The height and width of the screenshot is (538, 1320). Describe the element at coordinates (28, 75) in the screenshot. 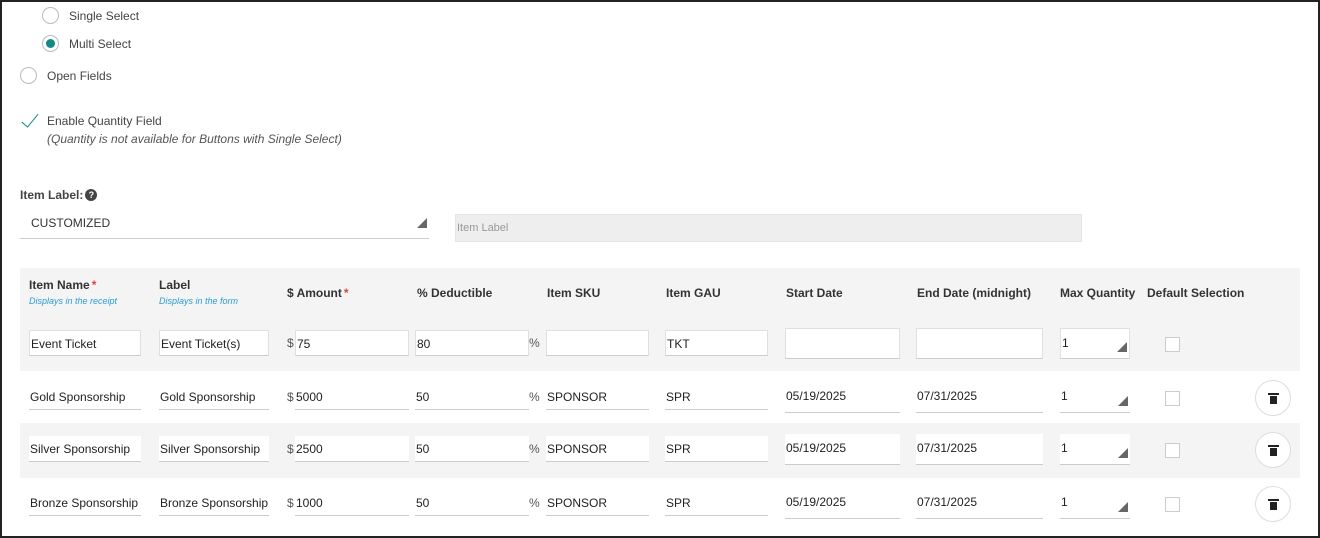

I see `open-fields-radio` at that location.